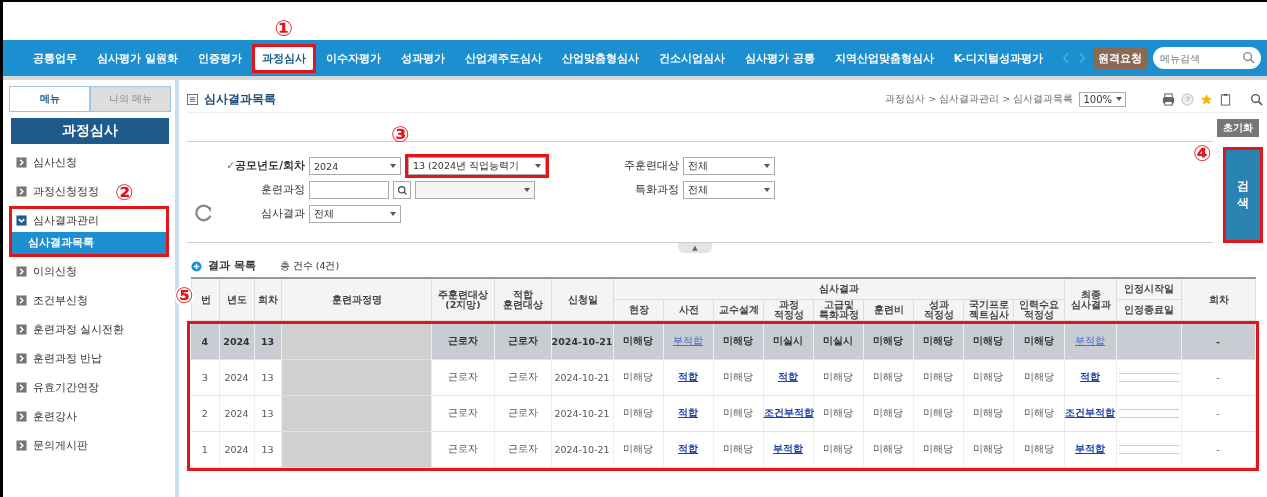 This screenshot has width=1267, height=497. I want to click on nav-tab: 이수자평가, so click(353, 58).